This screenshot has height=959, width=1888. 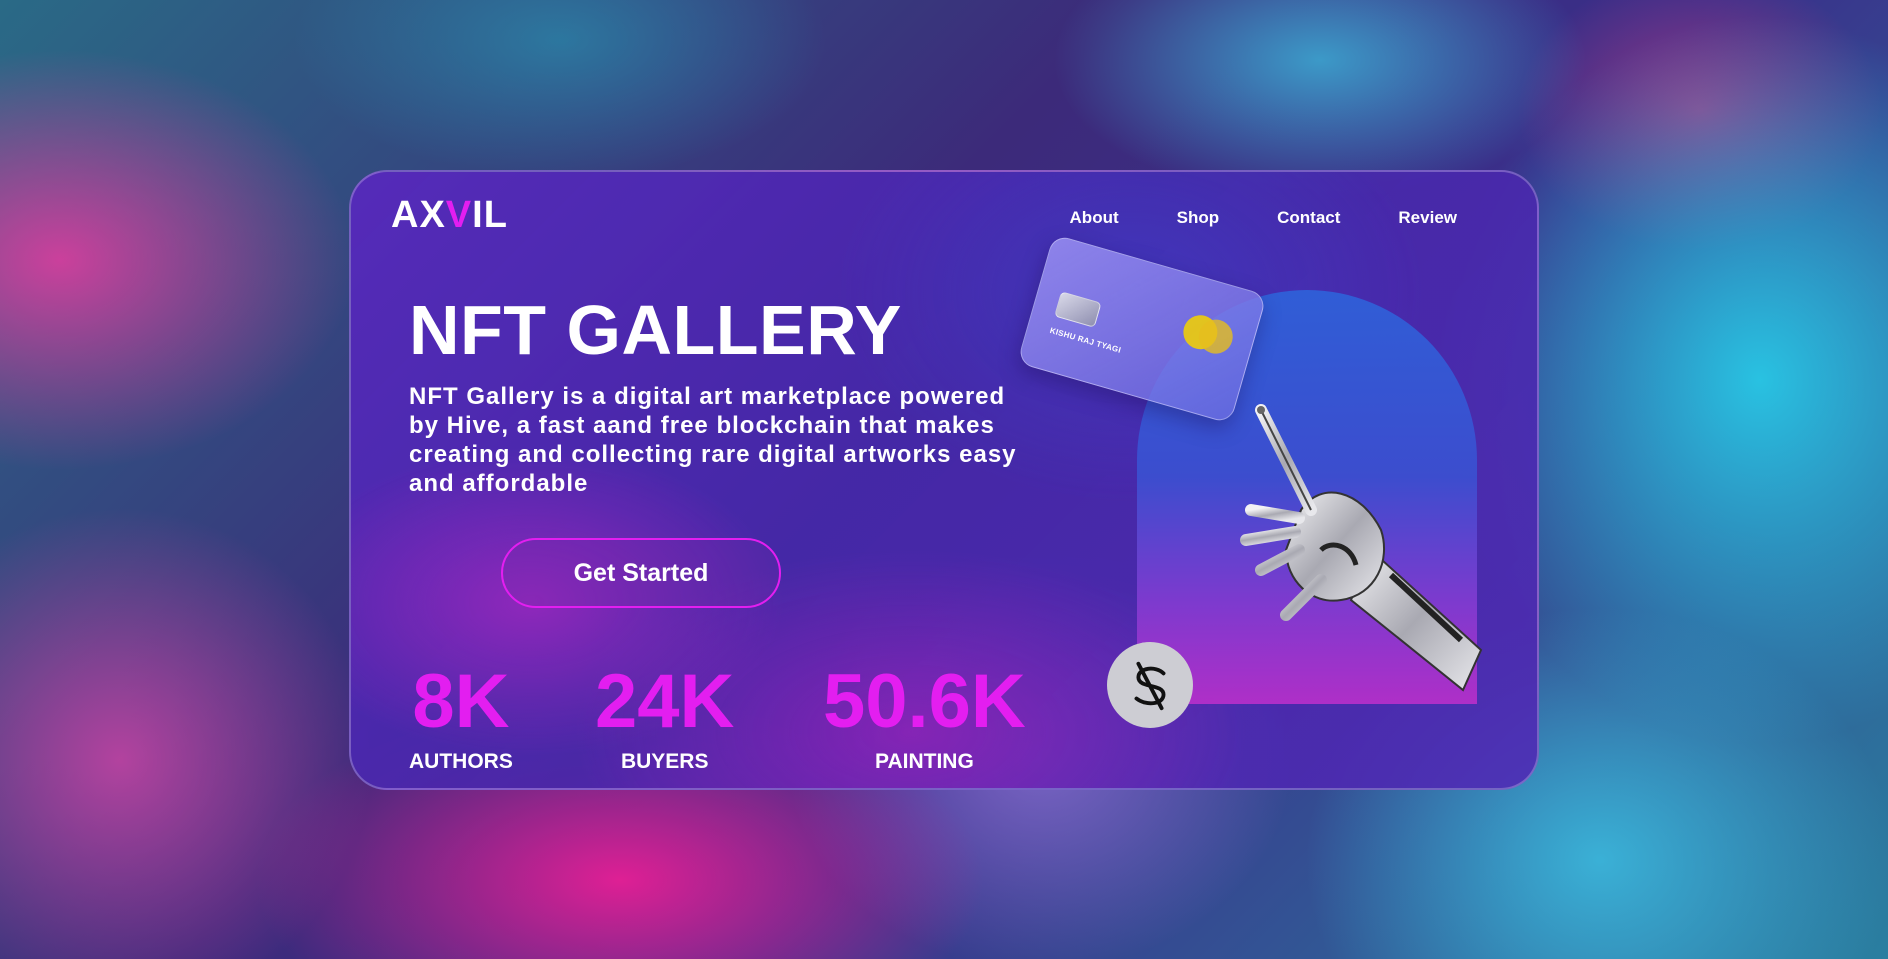 I want to click on stat-value: 50.6K, so click(x=924, y=701).